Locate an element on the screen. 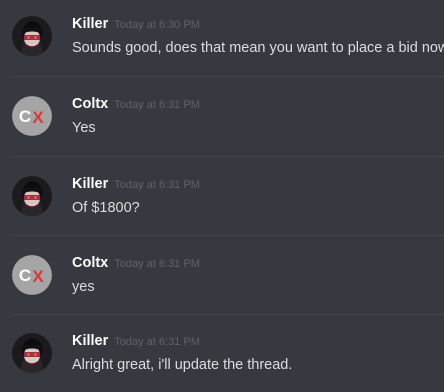 Image resolution: width=444 pixels, height=392 pixels. message-timestamp: Today at 6:30 PM is located at coordinates (157, 25).